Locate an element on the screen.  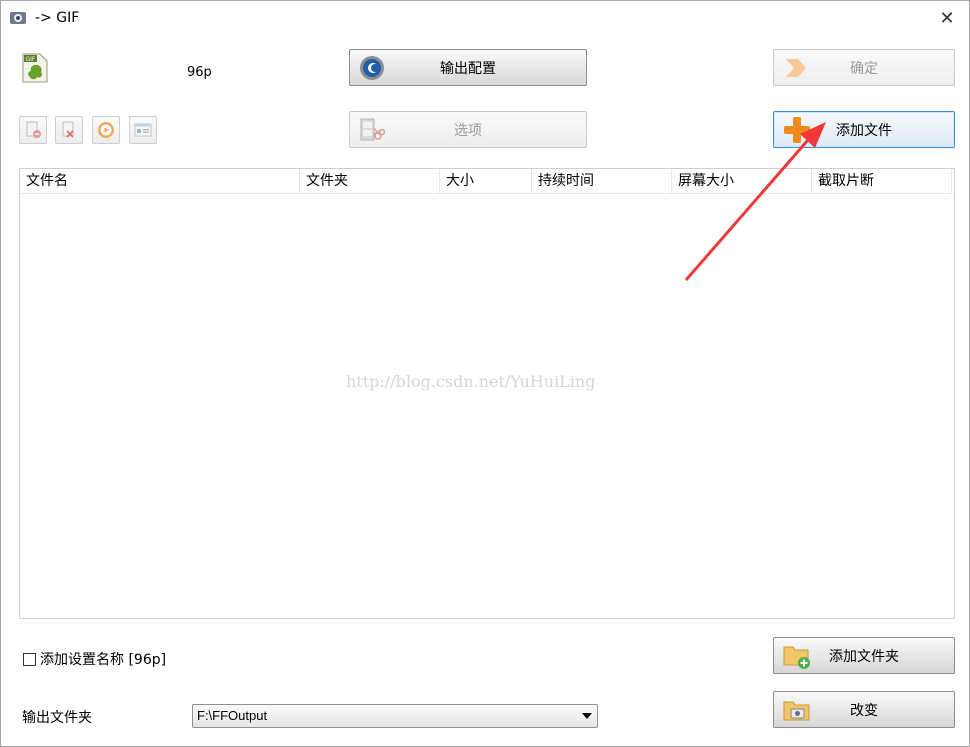
folder-add-icon is located at coordinates (796, 657).